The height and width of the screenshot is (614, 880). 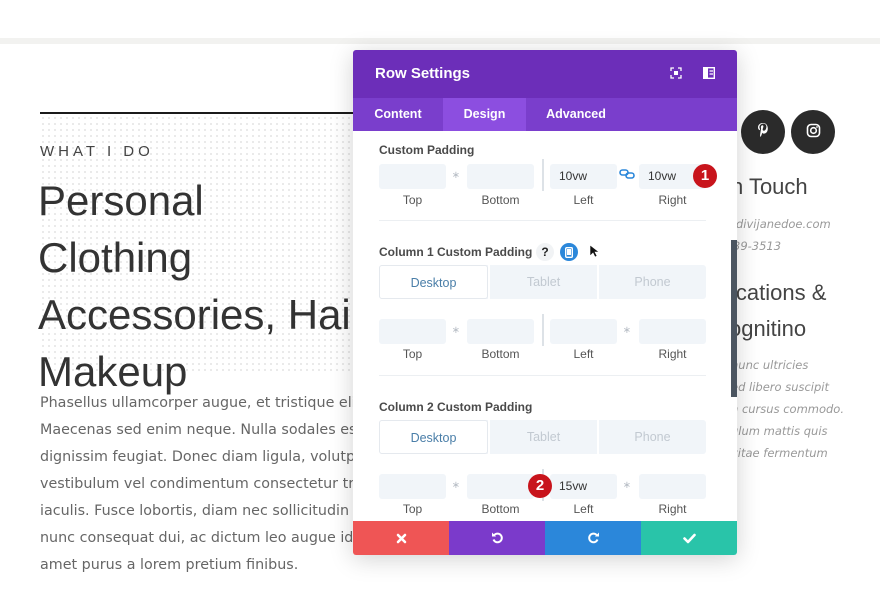 I want to click on col2-padding-right-input, so click(x=672, y=486).